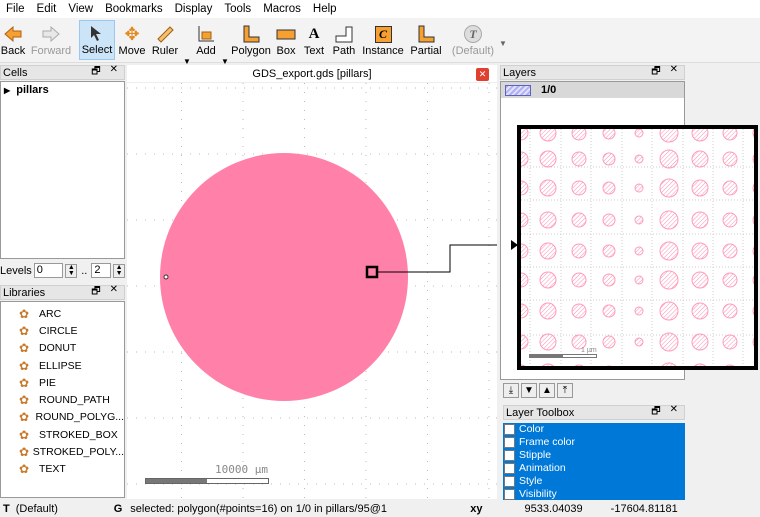  I want to click on layer-toolbox-header: Layer Toolbox 🗗 ✕, so click(594, 412).